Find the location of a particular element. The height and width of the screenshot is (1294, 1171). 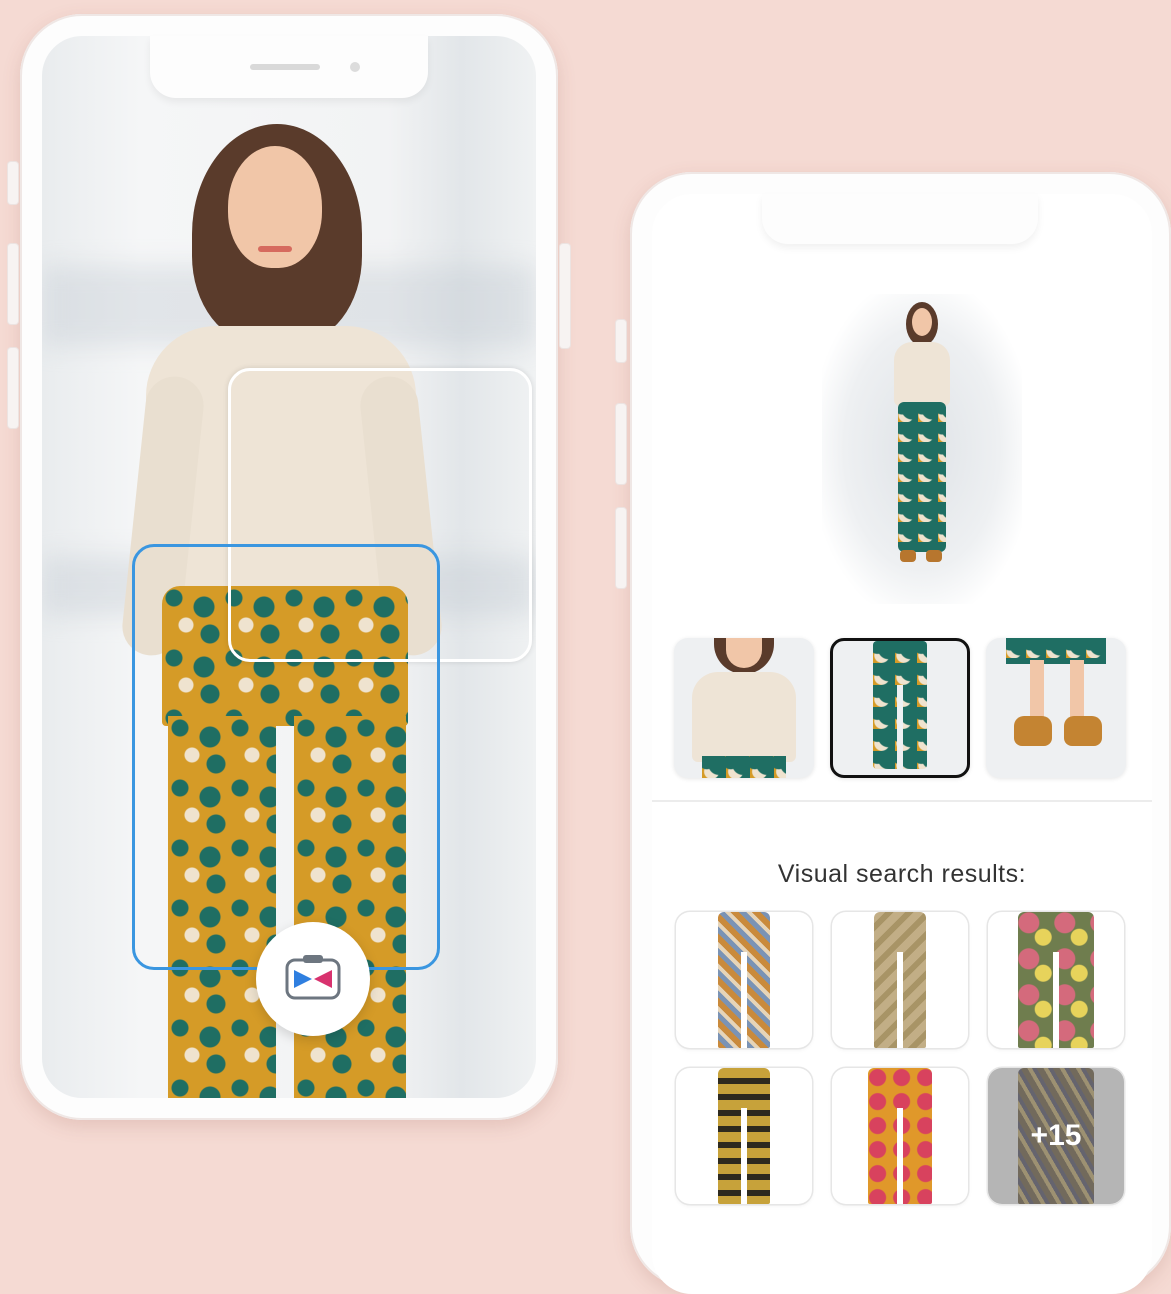

hero-shoe-right is located at coordinates (934, 556).